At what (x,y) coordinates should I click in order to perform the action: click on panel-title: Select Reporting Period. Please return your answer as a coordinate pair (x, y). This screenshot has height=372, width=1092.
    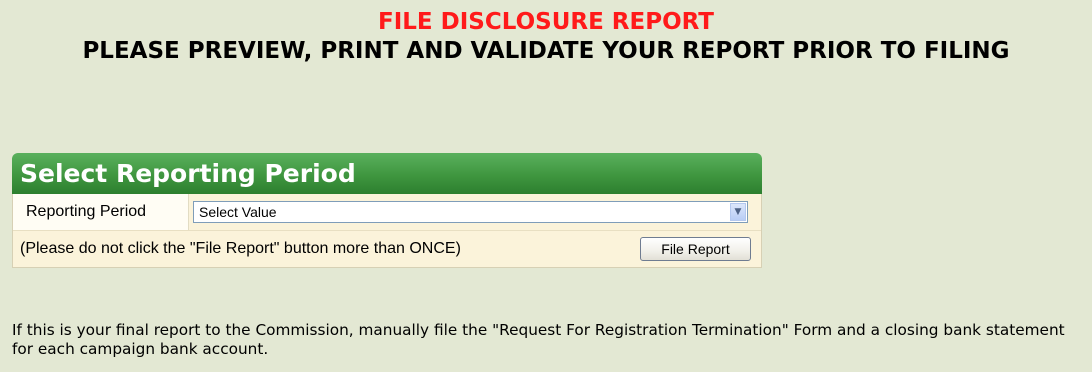
    Looking at the image, I should click on (387, 173).